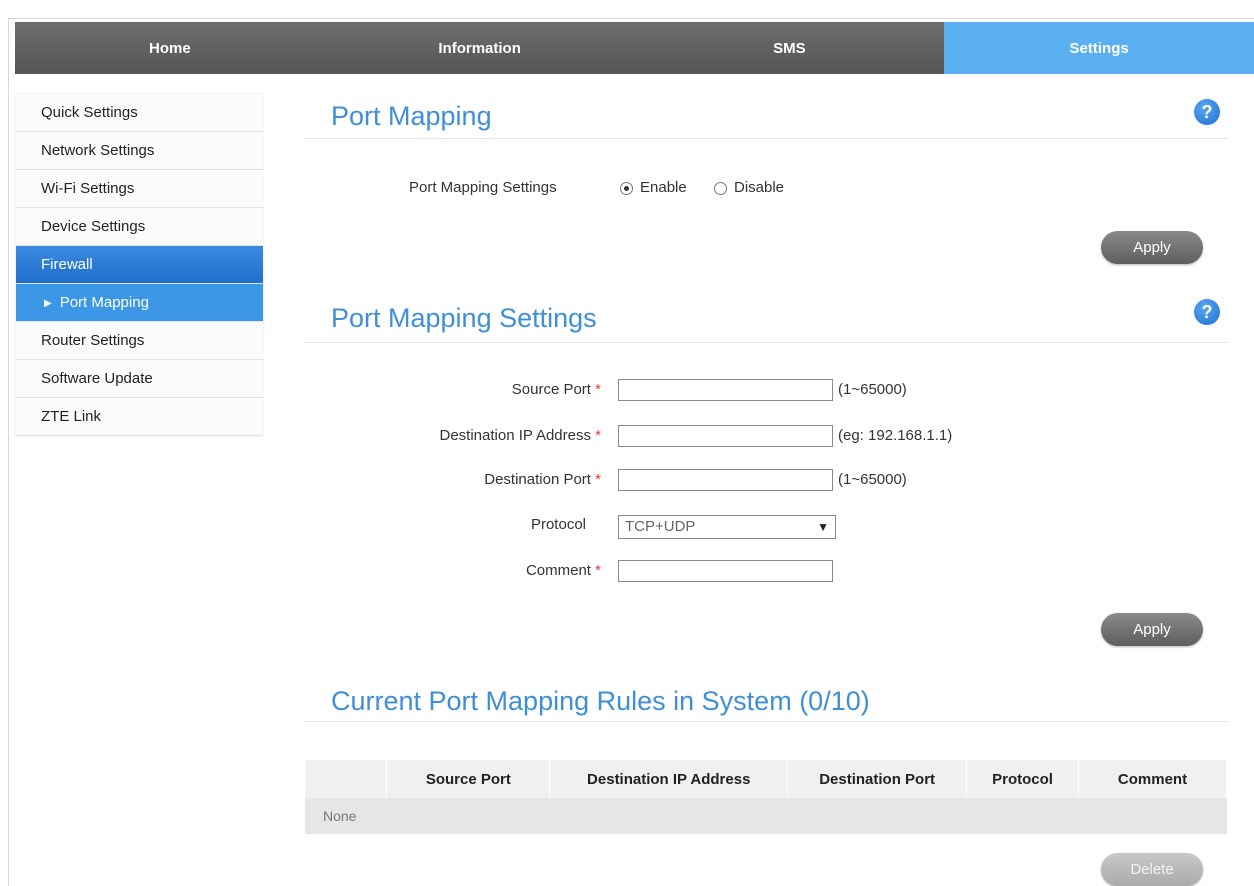 The image size is (1254, 886). Describe the element at coordinates (556, 389) in the screenshot. I see `source-port-label: Source Port *` at that location.